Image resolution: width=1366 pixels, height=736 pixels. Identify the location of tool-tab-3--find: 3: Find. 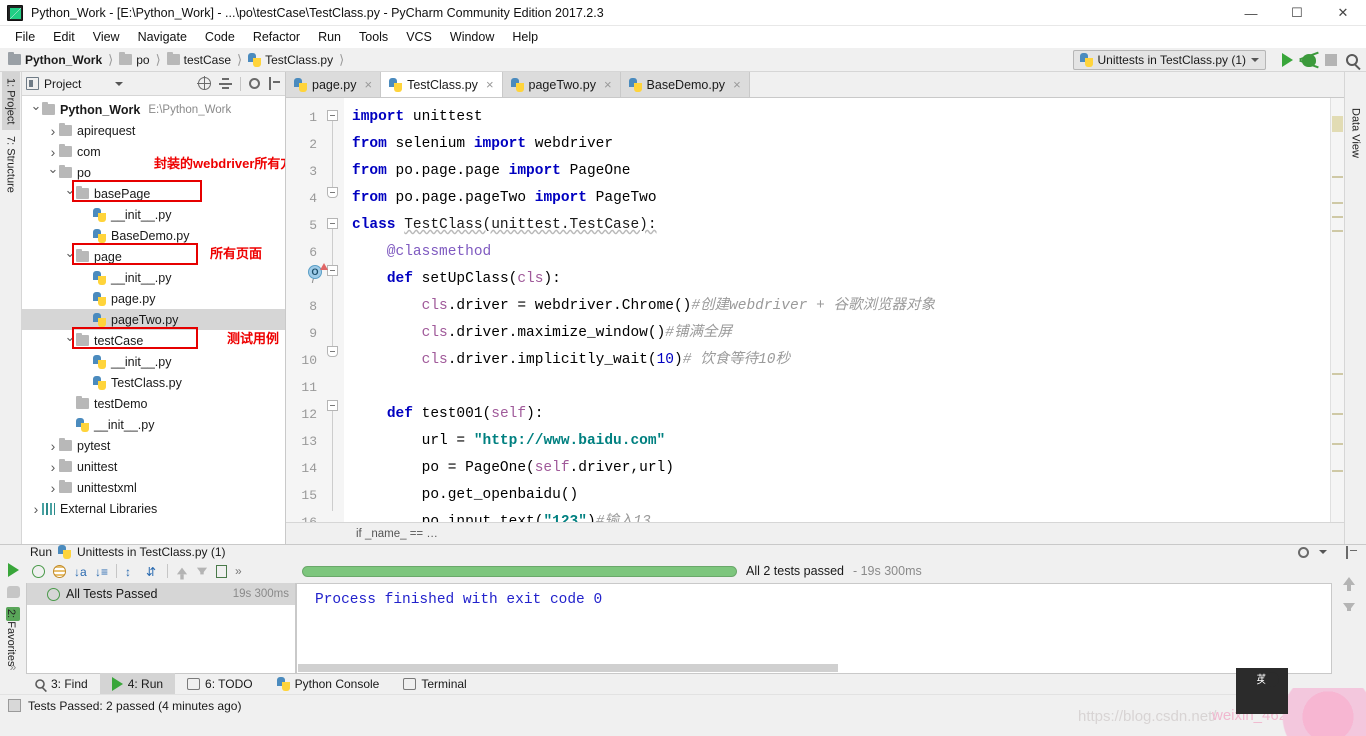
(61, 684).